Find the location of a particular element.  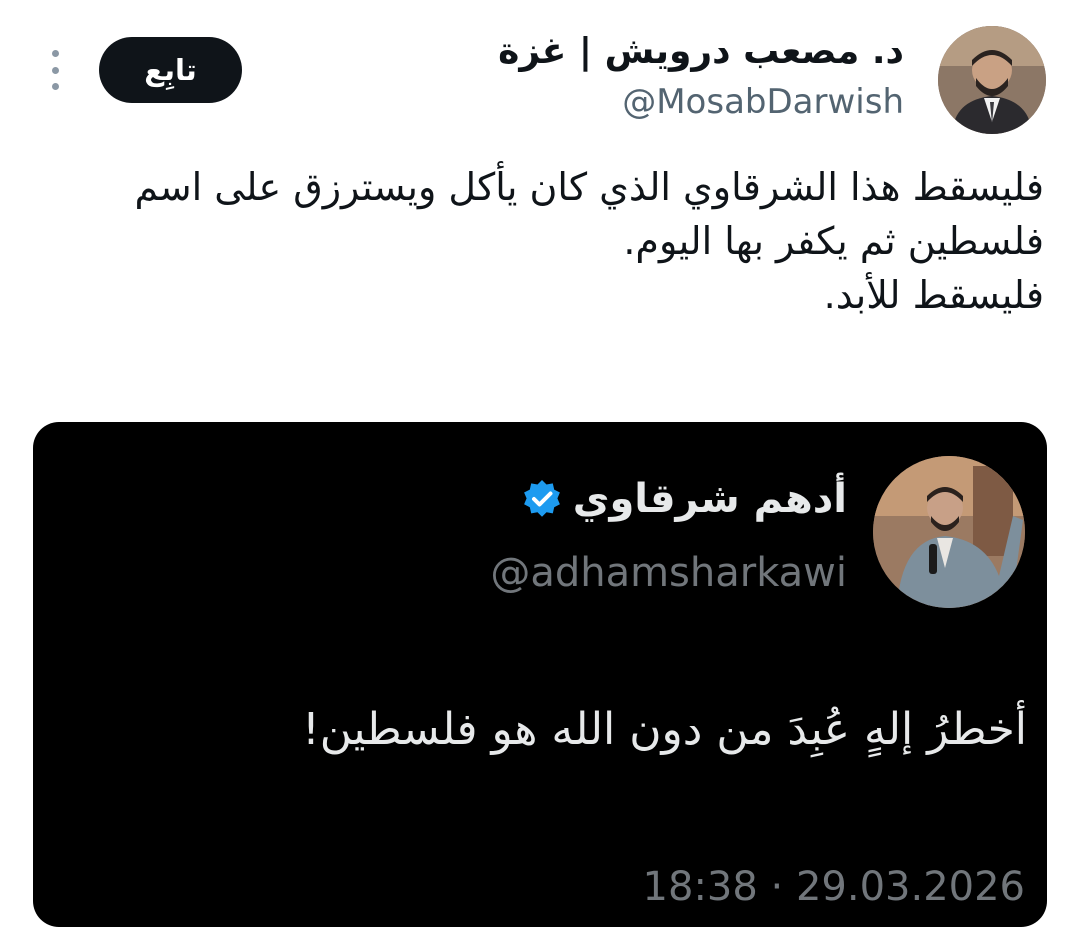

author-display-name: د. مصعب درويش | غزة is located at coordinates (701, 52).